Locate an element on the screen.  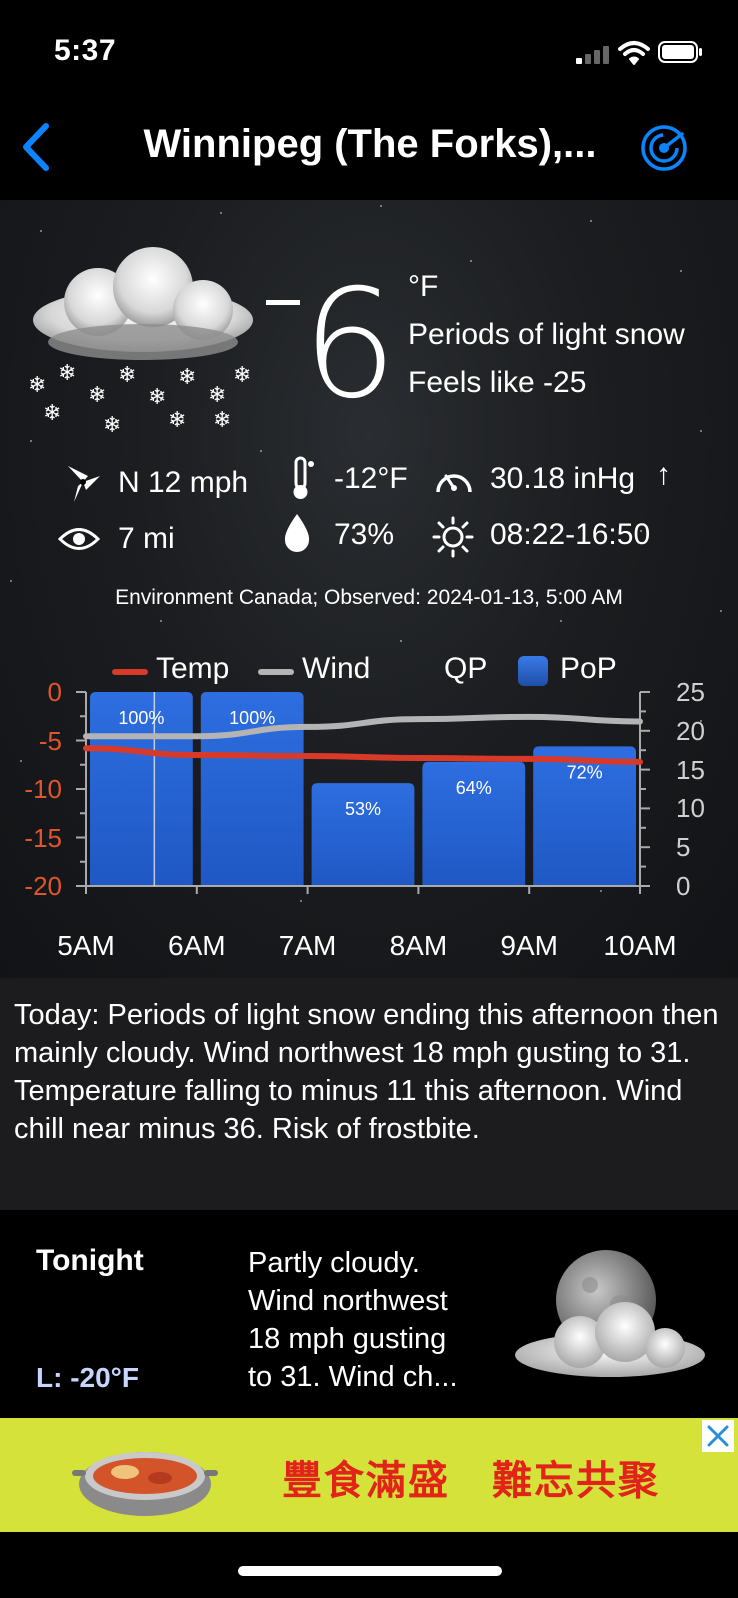
radar-icon is located at coordinates (664, 148).